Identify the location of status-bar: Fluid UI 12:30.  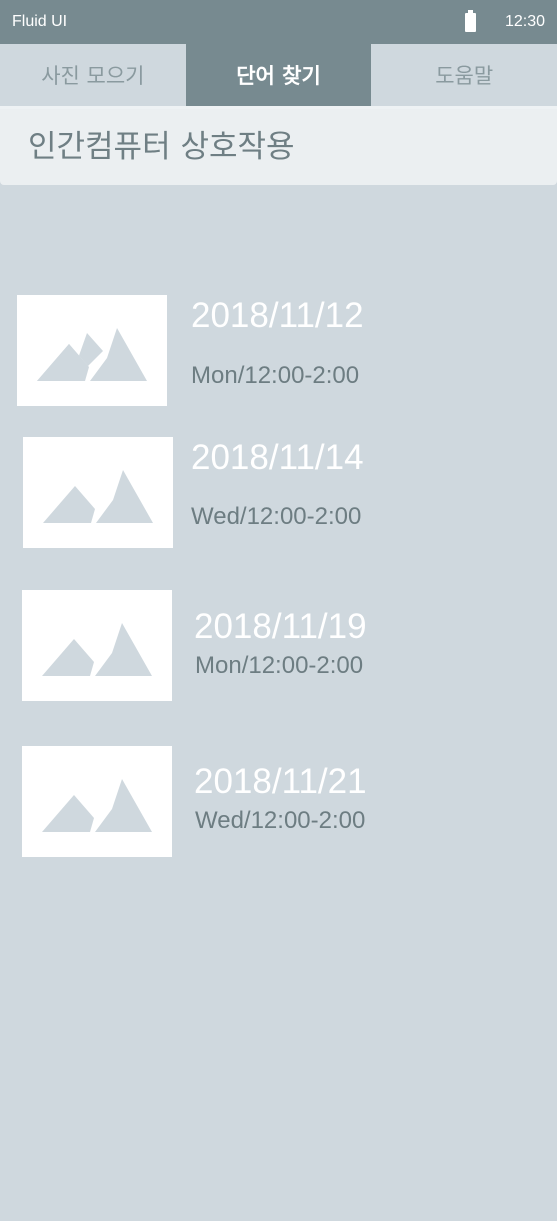
(278, 22).